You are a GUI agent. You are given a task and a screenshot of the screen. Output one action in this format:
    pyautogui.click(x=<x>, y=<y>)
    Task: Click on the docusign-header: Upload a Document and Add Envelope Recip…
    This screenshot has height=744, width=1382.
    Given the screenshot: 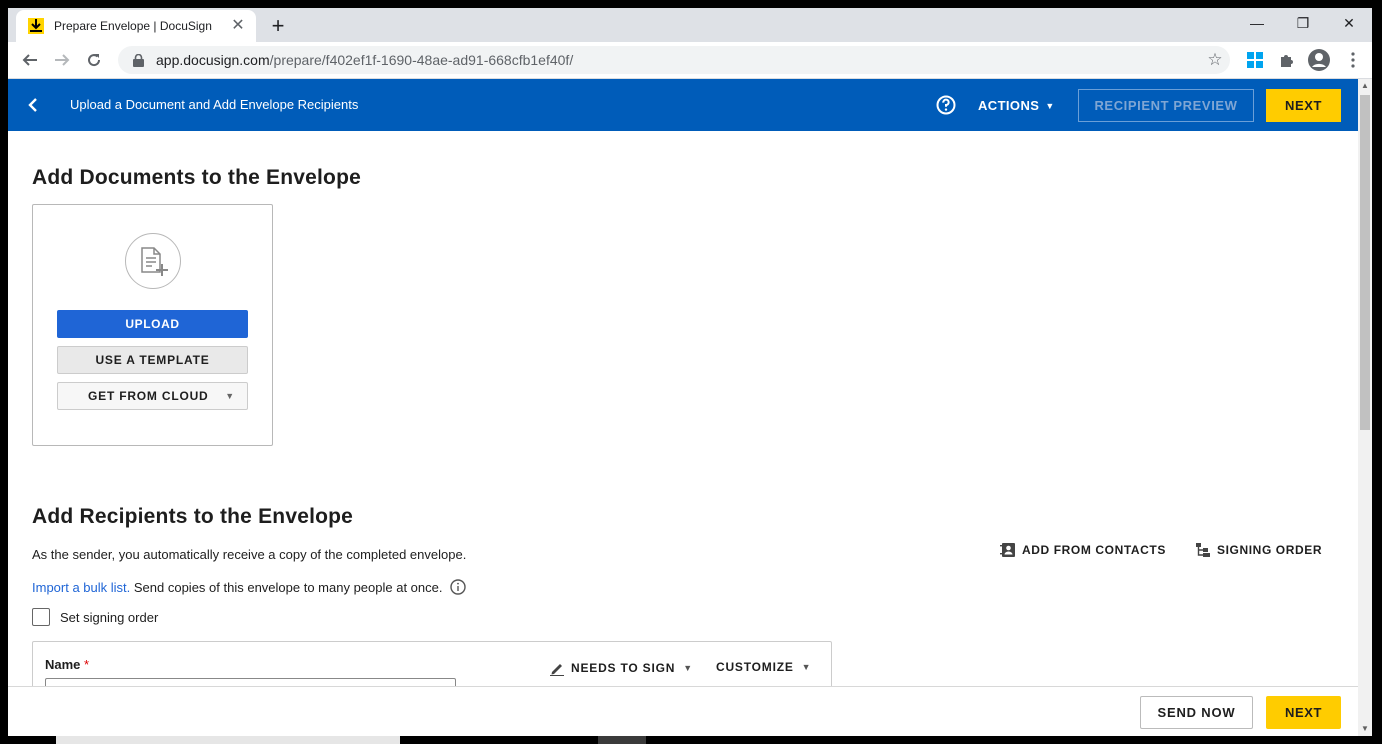 What is the action you would take?
    pyautogui.click(x=690, y=105)
    